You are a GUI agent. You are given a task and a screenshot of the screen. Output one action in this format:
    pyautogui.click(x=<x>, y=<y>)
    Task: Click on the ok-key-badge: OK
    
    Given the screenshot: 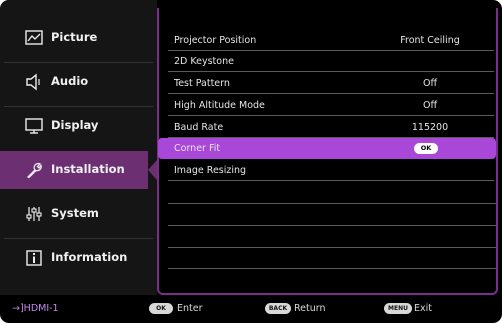 What is the action you would take?
    pyautogui.click(x=161, y=308)
    